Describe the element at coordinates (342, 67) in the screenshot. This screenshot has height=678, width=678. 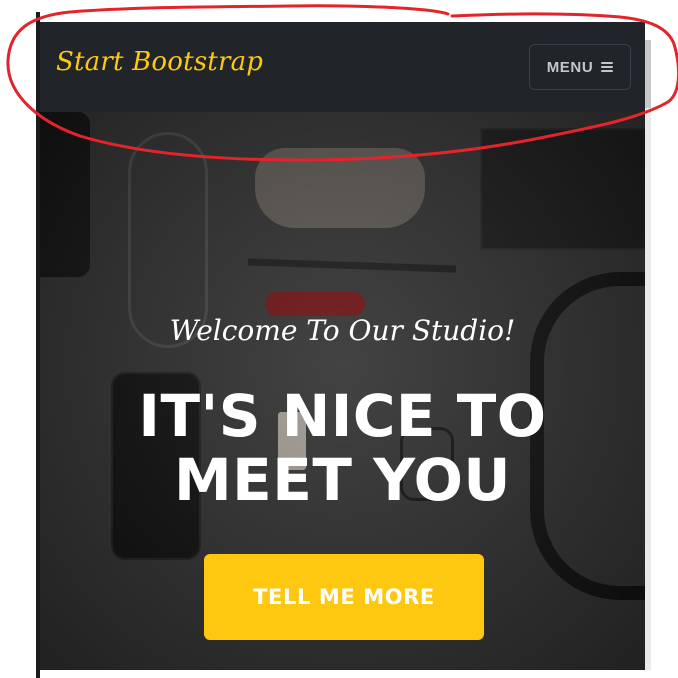
I see `navbar: Start Bootstrap MENU` at that location.